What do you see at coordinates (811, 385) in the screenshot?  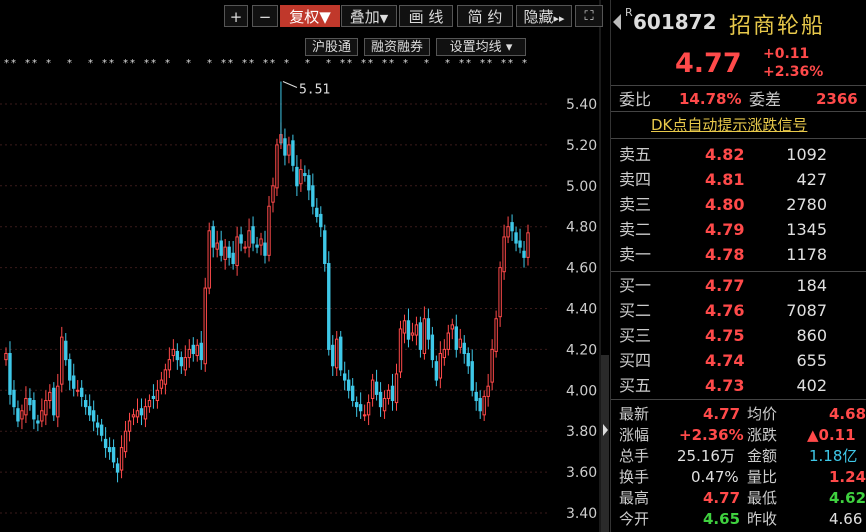 I see `buy-volume: 402` at bounding box center [811, 385].